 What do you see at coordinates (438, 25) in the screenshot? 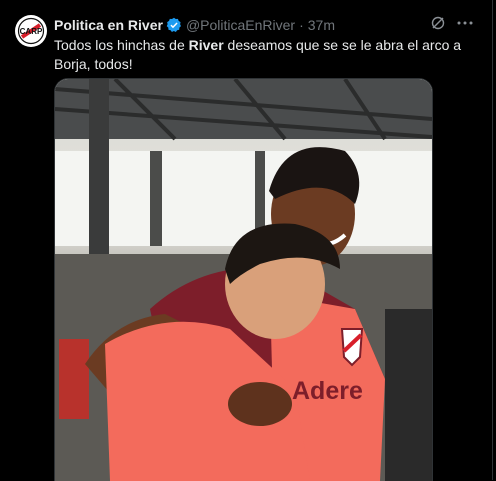
I see `grok-icon` at bounding box center [438, 25].